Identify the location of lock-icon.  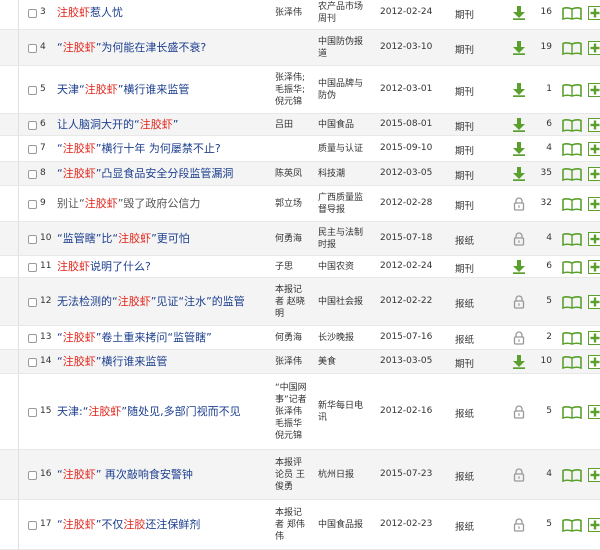
(519, 525).